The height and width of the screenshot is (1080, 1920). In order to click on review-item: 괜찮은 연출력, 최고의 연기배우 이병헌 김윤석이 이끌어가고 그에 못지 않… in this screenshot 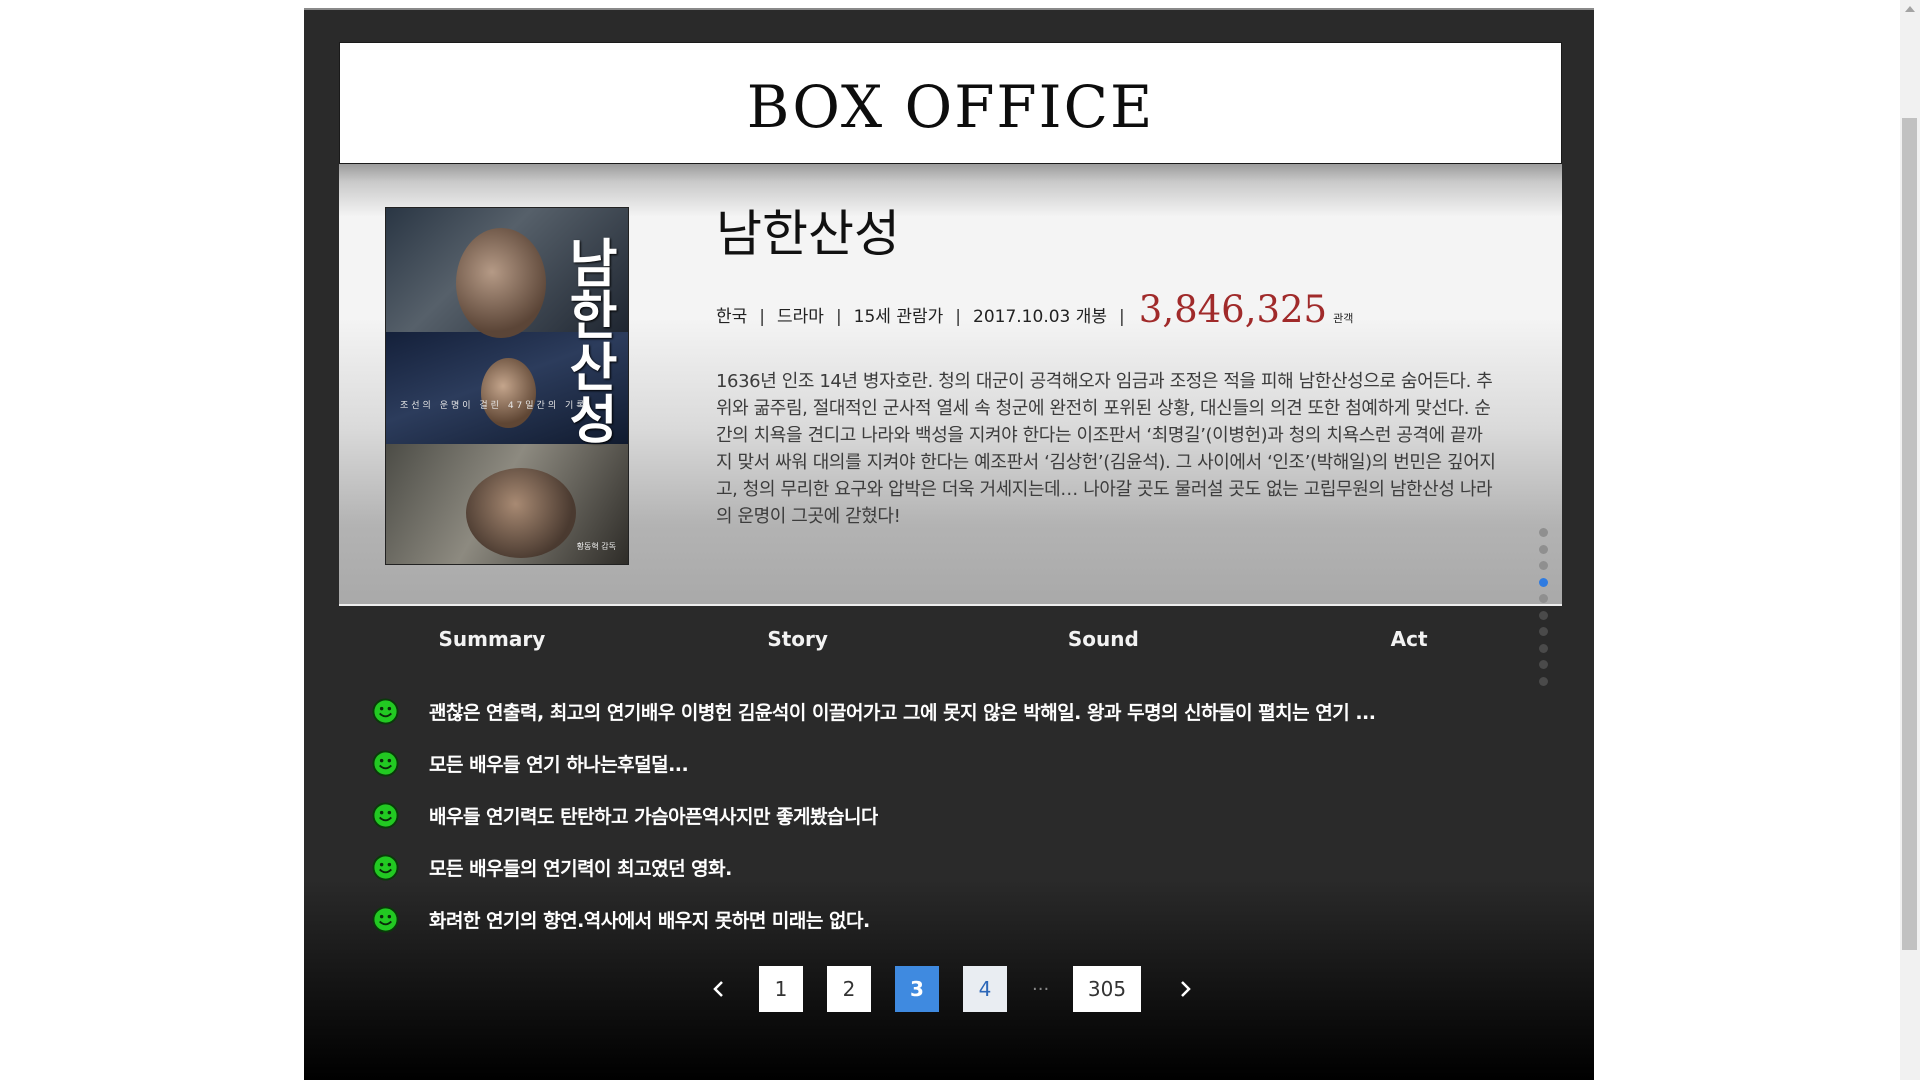, I will do `click(947, 711)`.